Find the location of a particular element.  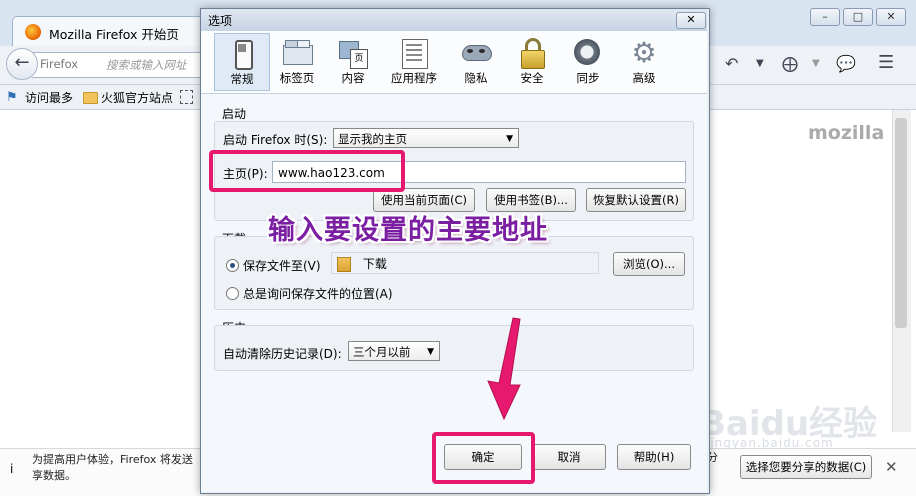

scrollbar-thumb is located at coordinates (901, 223).